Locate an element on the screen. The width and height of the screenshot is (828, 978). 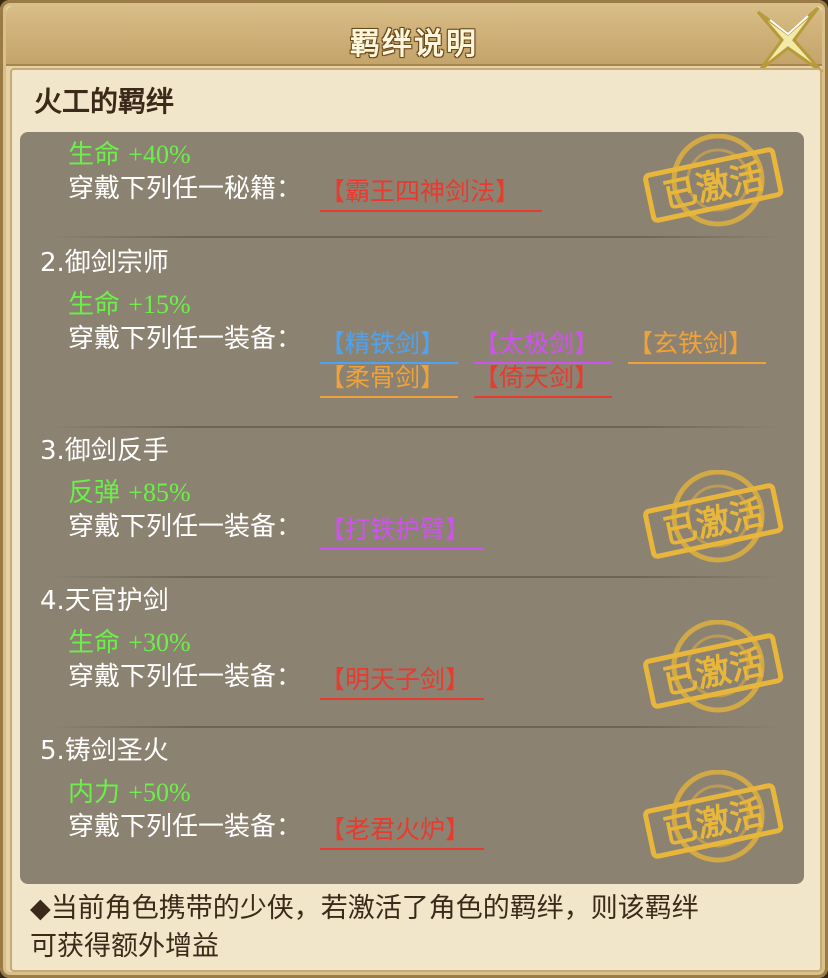
bond-stat: 反弹 +85% is located at coordinates (129, 493).